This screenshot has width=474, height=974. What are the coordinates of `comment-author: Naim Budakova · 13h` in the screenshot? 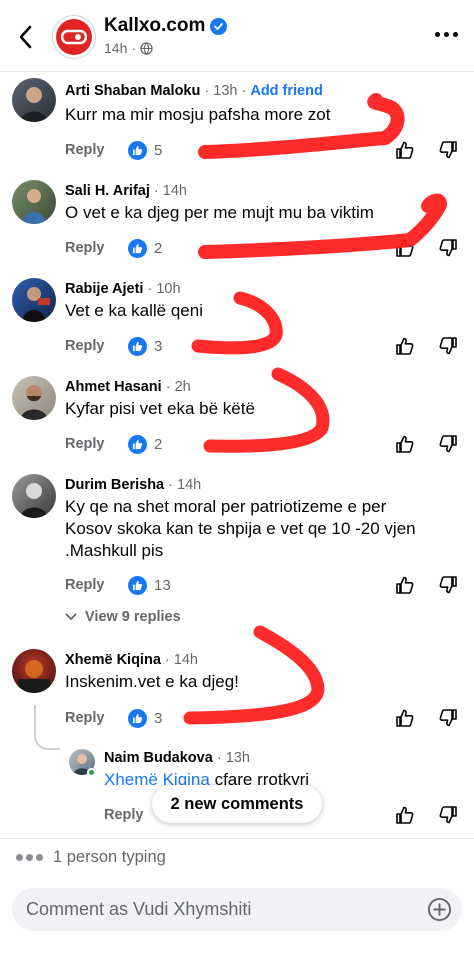 It's located at (177, 758).